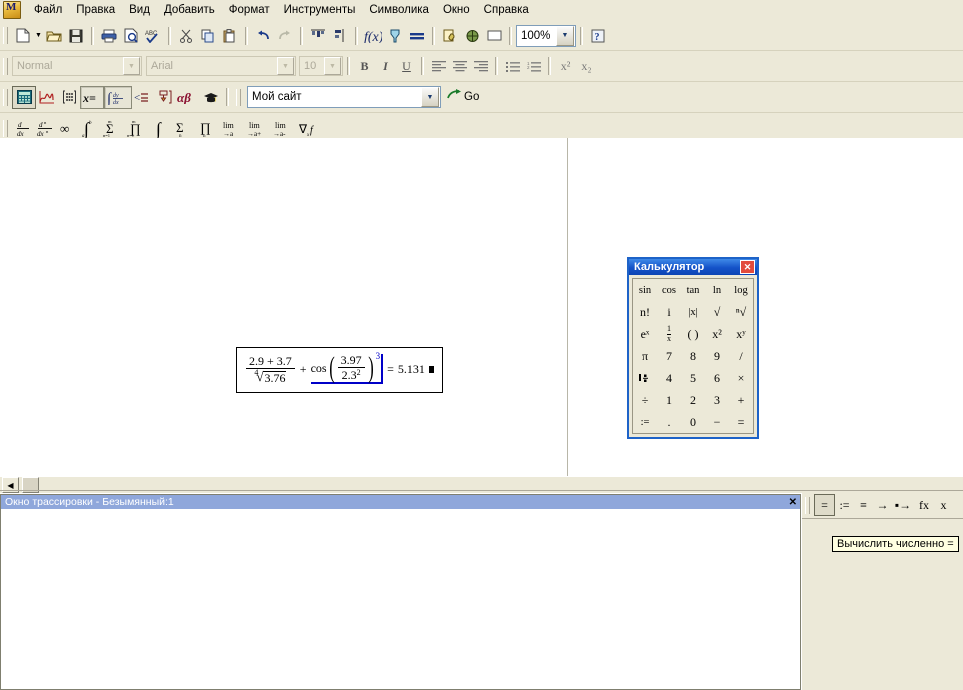 Image resolution: width=963 pixels, height=690 pixels. What do you see at coordinates (463, 97) in the screenshot?
I see `go-button: Go` at bounding box center [463, 97].